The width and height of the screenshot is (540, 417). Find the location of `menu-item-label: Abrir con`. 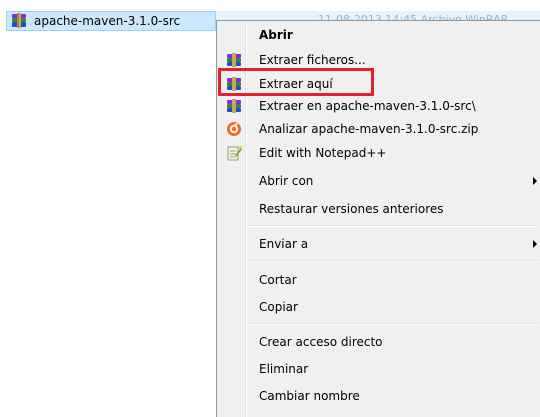

menu-item-label: Abrir con is located at coordinates (286, 181).